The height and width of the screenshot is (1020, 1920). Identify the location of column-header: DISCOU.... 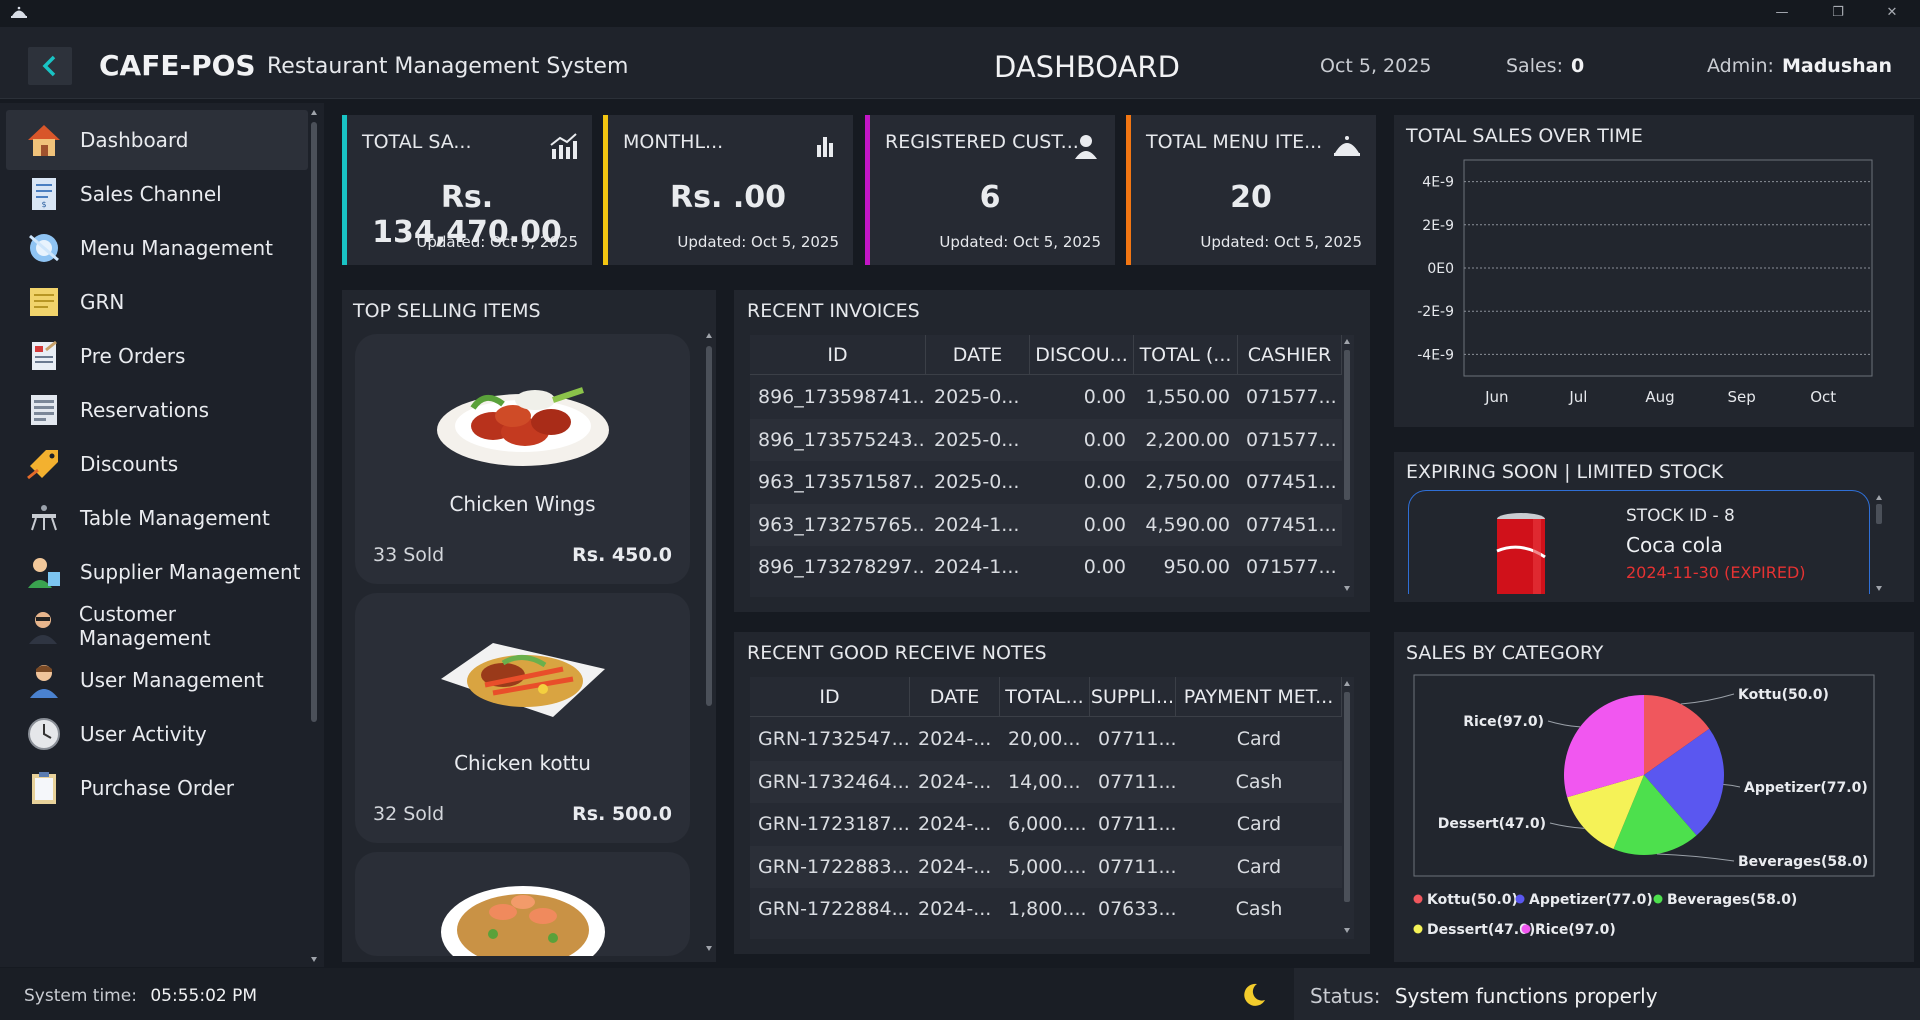
(1082, 355).